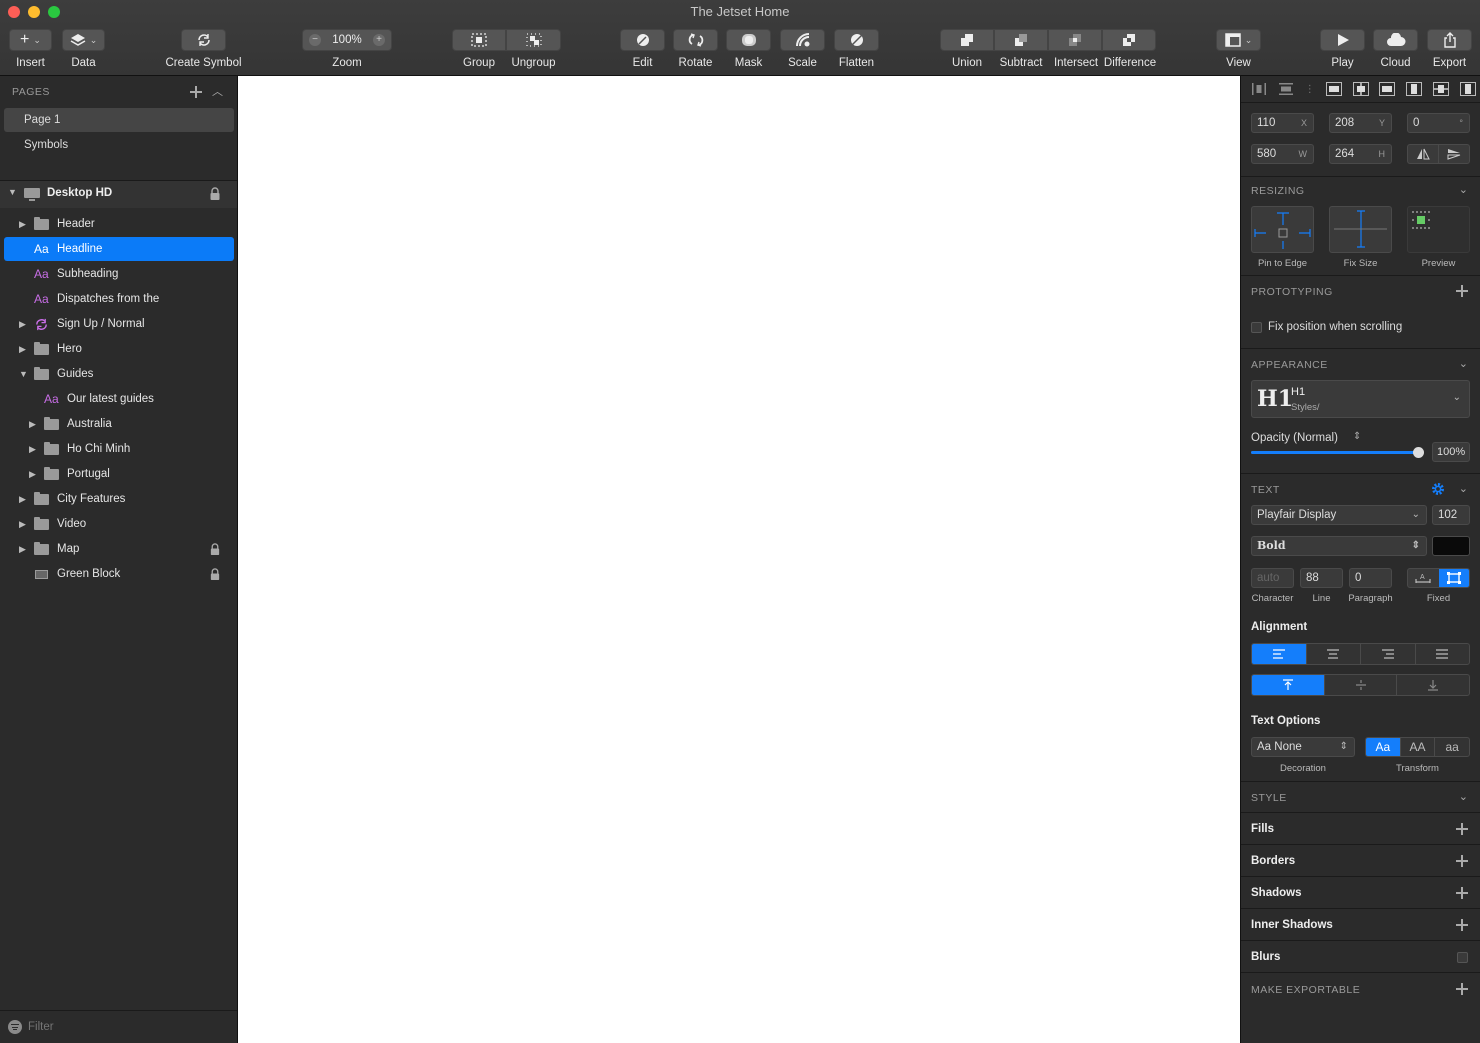 The height and width of the screenshot is (1043, 1480). I want to click on layer-subheading: Aa Subheading, so click(119, 274).